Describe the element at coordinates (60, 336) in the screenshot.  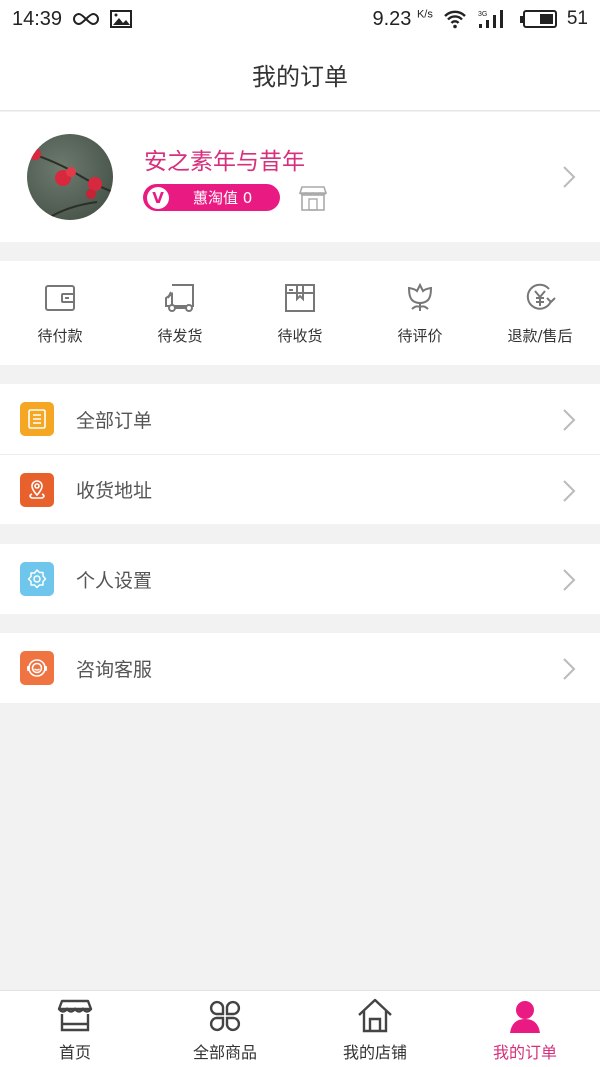
I see `order-status-label: 待付款` at that location.